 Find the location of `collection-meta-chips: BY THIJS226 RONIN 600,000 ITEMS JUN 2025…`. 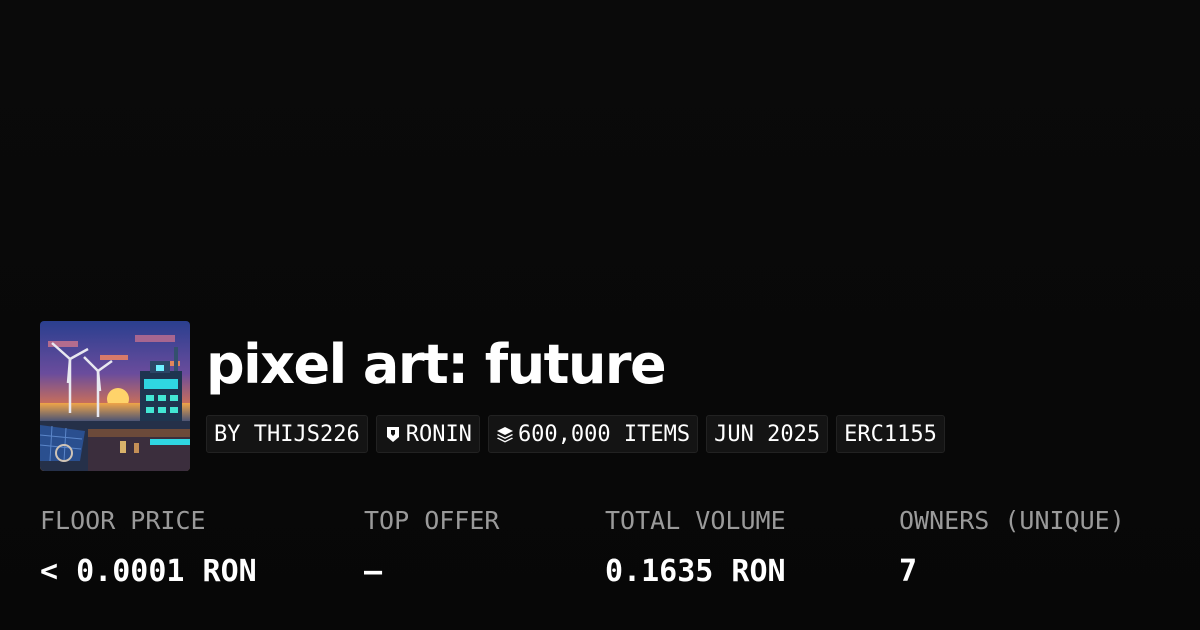

collection-meta-chips: BY THIJS226 RONIN 600,000 ITEMS JUN 2025… is located at coordinates (575, 434).